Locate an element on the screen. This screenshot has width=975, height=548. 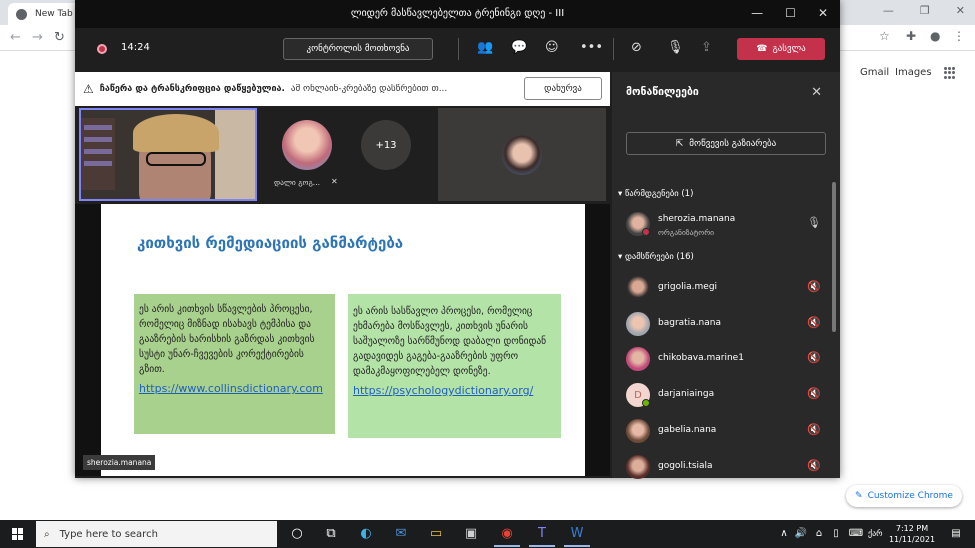
more-actions-icon: ••• is located at coordinates (591, 47).